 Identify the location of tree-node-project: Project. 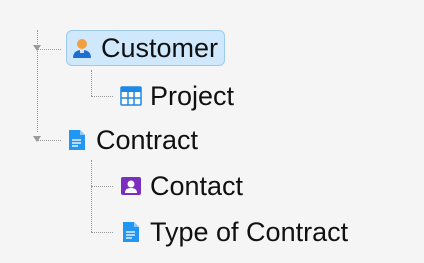
(178, 96).